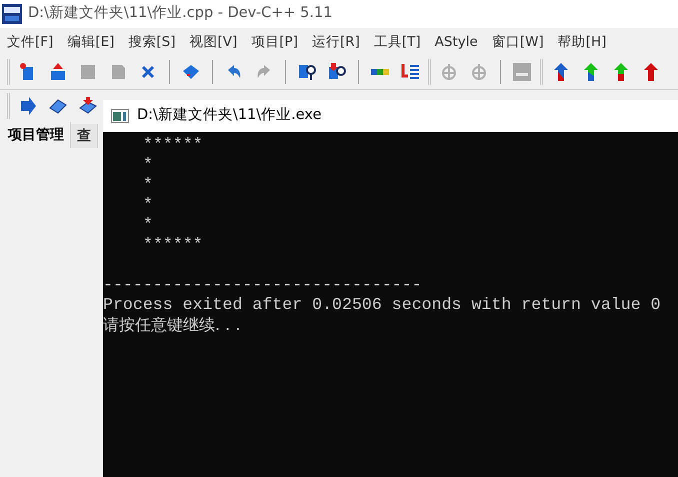 The image size is (678, 477). What do you see at coordinates (171, 325) in the screenshot?
I see `continue-prompt: 请按任意键继续. . .` at bounding box center [171, 325].